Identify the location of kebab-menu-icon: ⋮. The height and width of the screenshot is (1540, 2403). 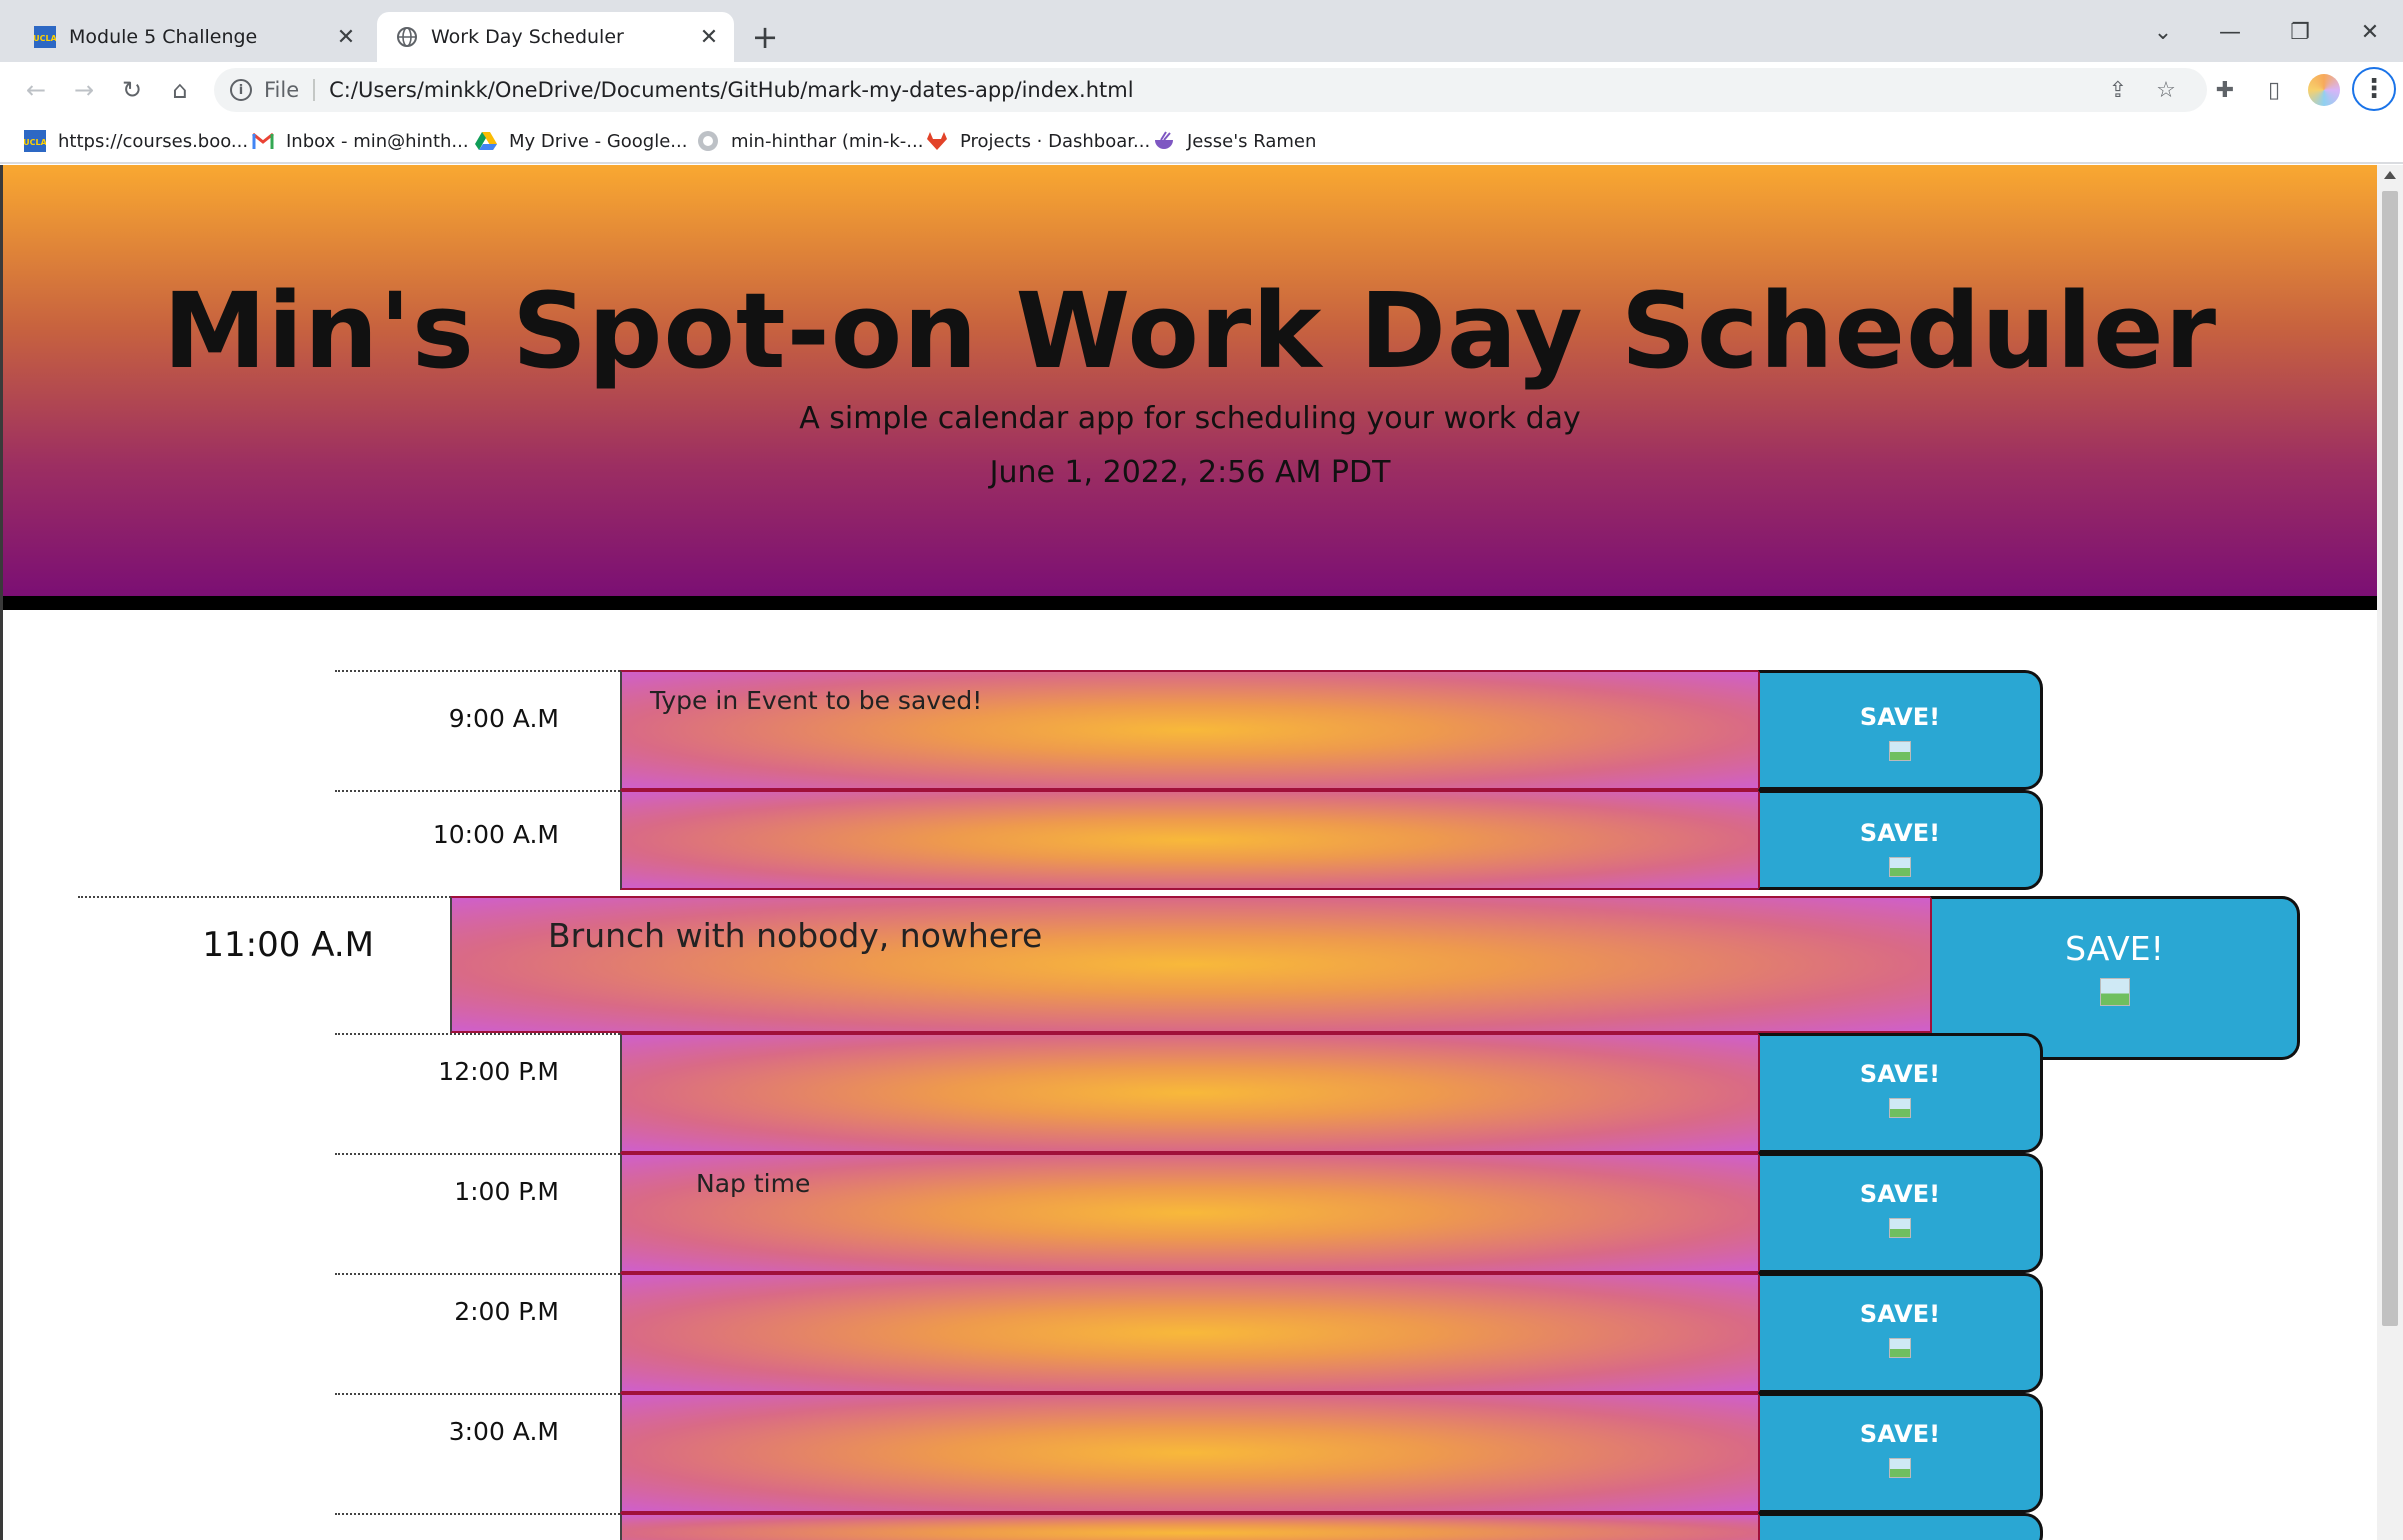
(2374, 89).